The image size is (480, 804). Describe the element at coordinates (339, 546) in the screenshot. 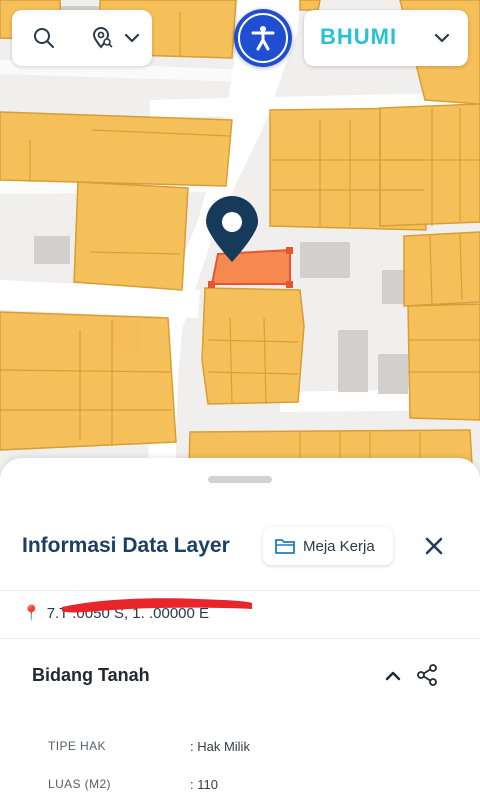

I see `meja-kerja-label: Meja Kerja` at that location.